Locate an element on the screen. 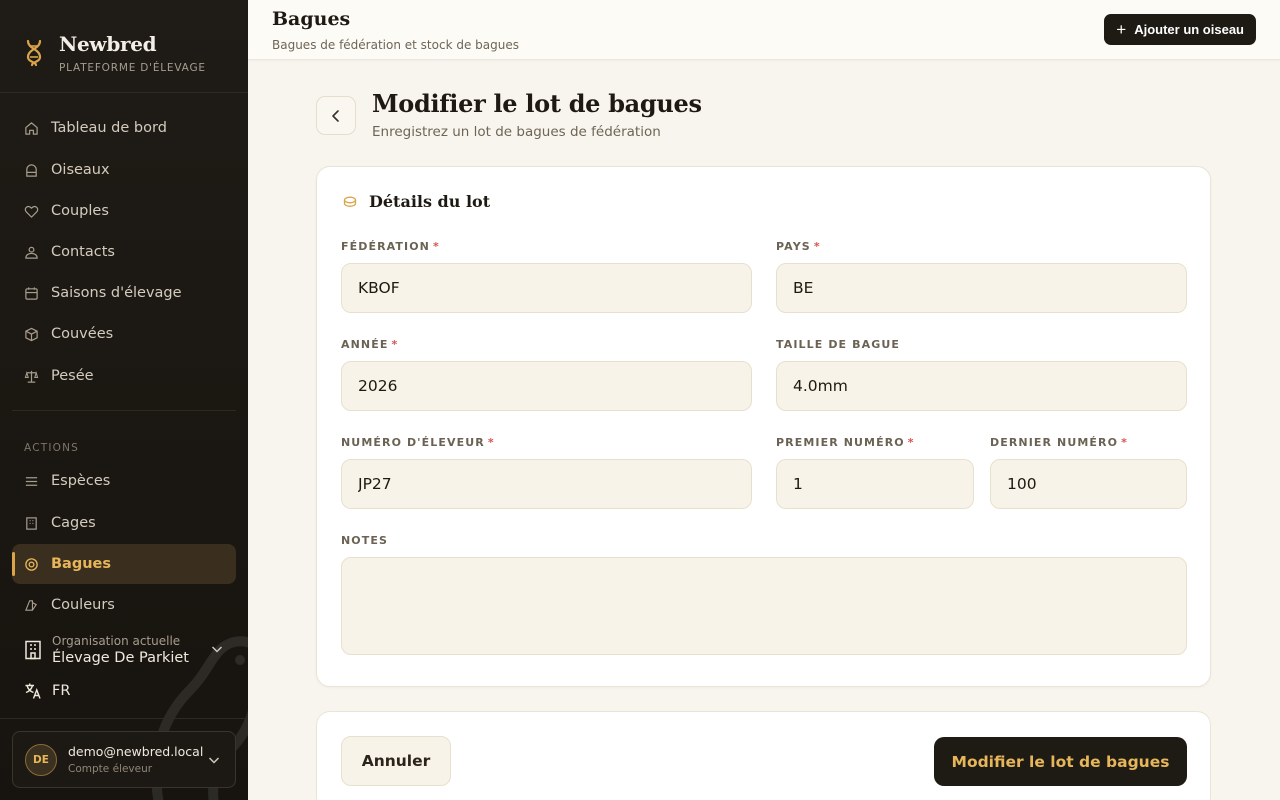 The width and height of the screenshot is (1280, 800). cage-icon is located at coordinates (31, 170).